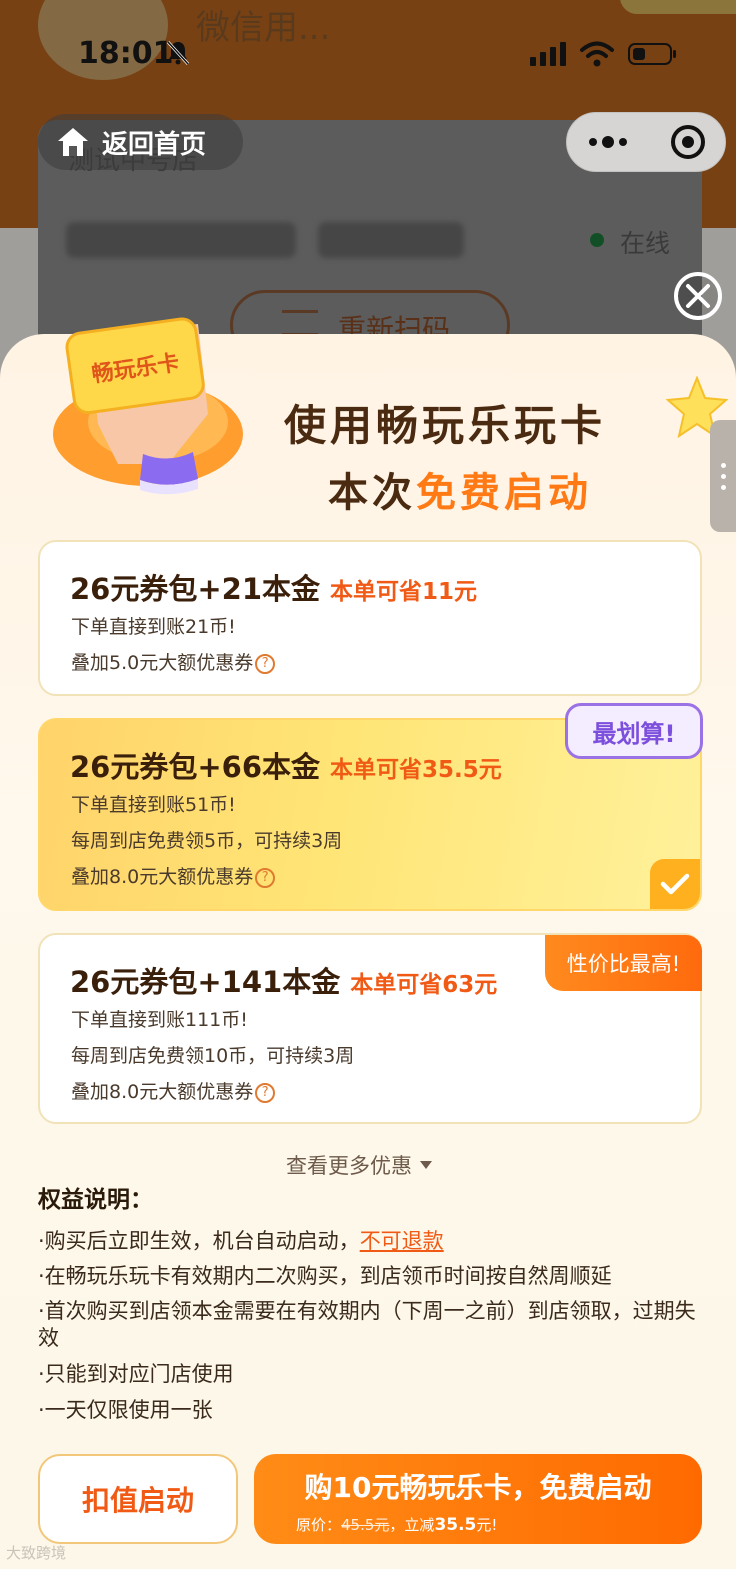  What do you see at coordinates (159, 1020) in the screenshot?
I see `option-detail: 下单直接到账111币!` at bounding box center [159, 1020].